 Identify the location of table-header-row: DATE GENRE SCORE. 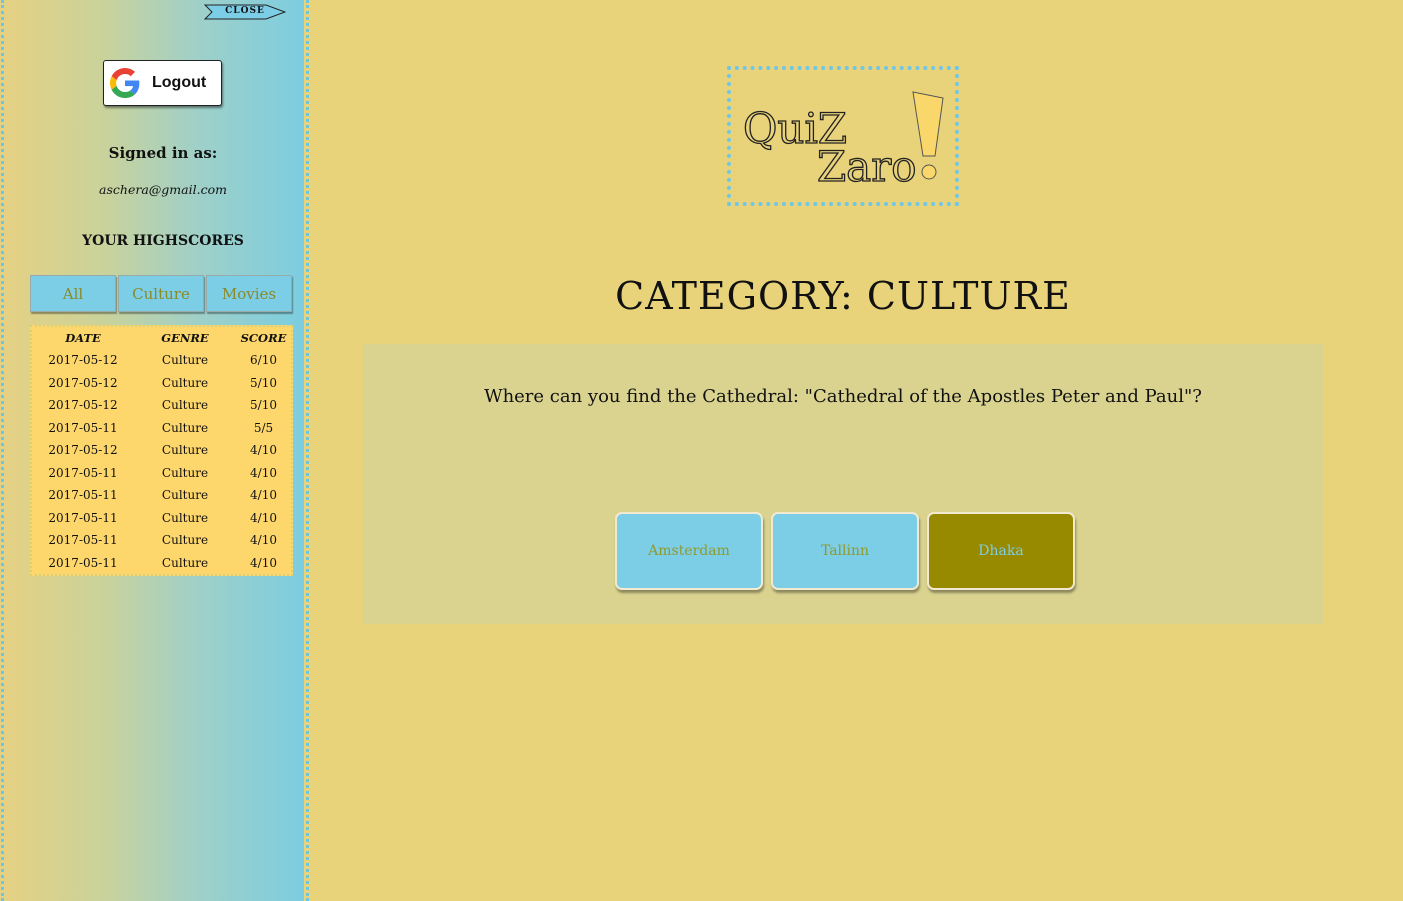
(161, 338).